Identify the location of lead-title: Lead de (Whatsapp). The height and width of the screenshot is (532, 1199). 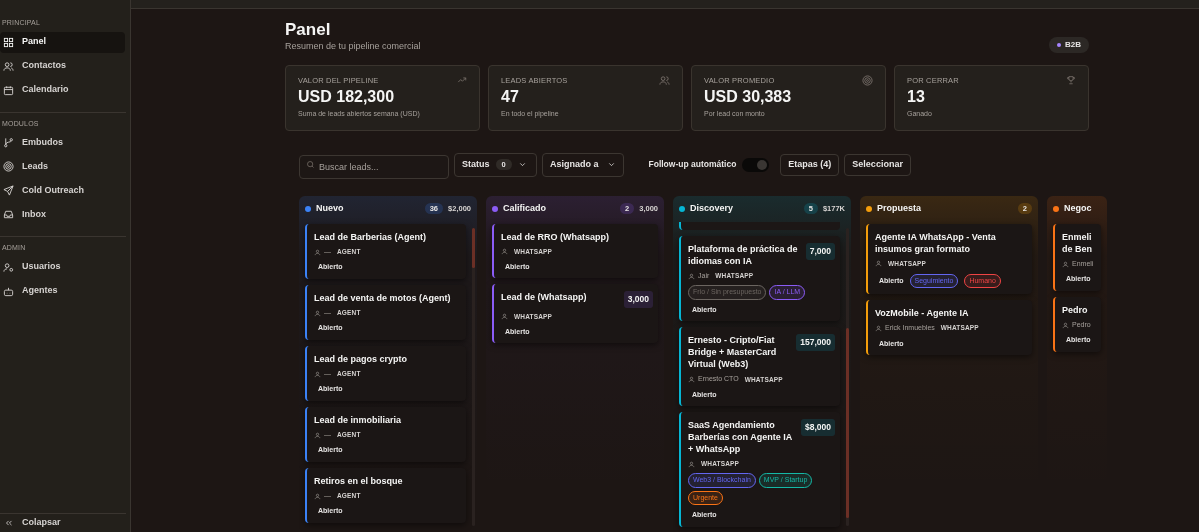
(544, 297).